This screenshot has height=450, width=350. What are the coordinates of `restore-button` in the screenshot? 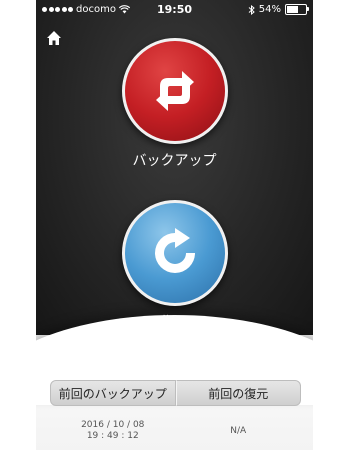 It's located at (174, 253).